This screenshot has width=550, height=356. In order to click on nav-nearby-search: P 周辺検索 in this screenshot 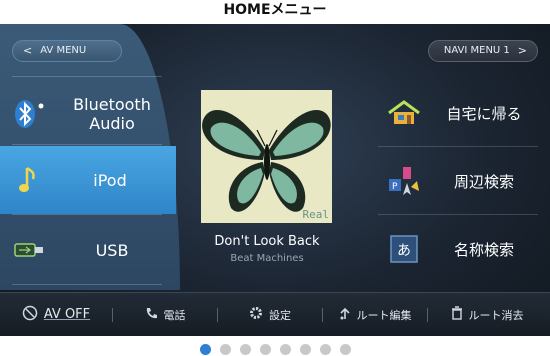, I will do `click(458, 181)`.